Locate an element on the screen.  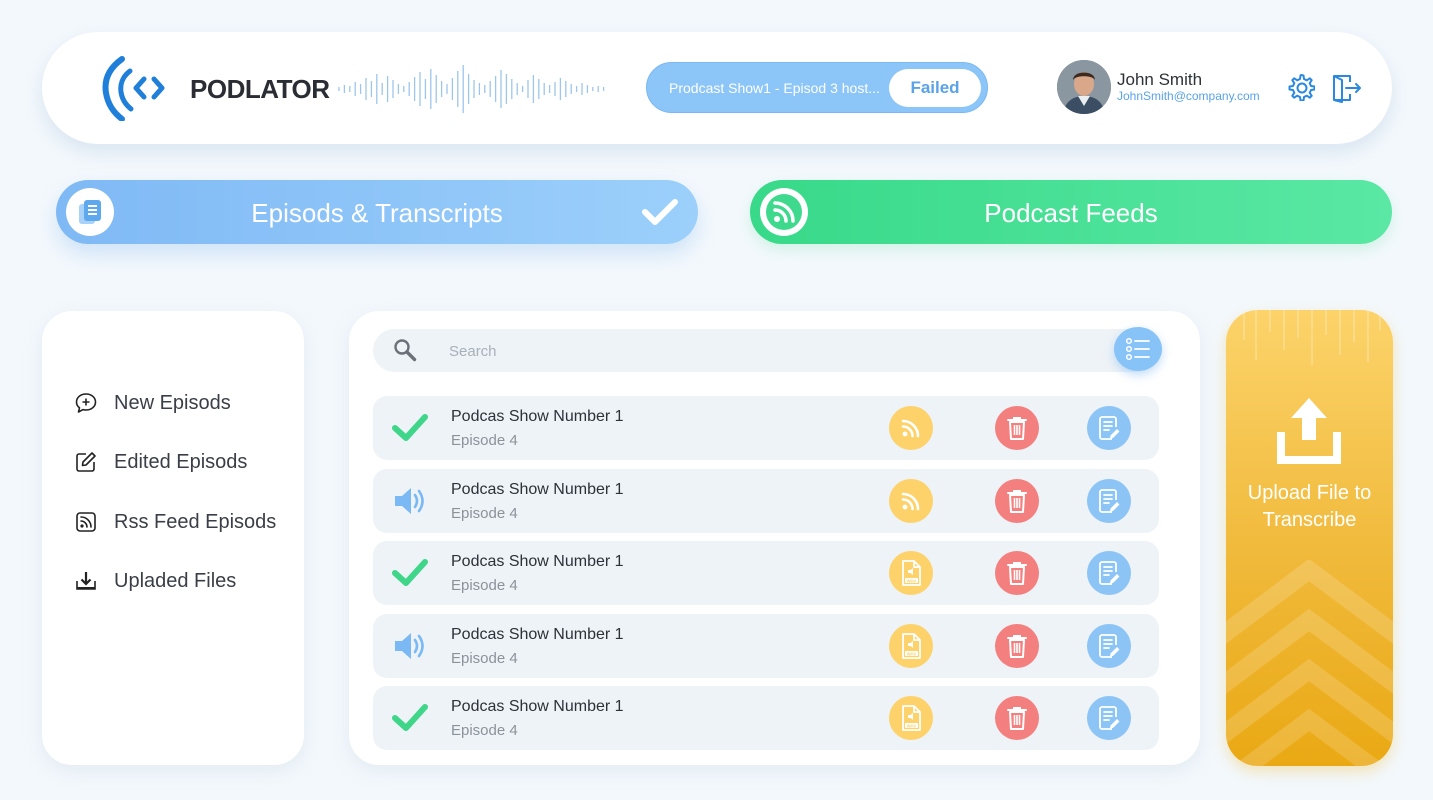
tab-podcast-feeds: Podcast Feeds is located at coordinates (1071, 212).